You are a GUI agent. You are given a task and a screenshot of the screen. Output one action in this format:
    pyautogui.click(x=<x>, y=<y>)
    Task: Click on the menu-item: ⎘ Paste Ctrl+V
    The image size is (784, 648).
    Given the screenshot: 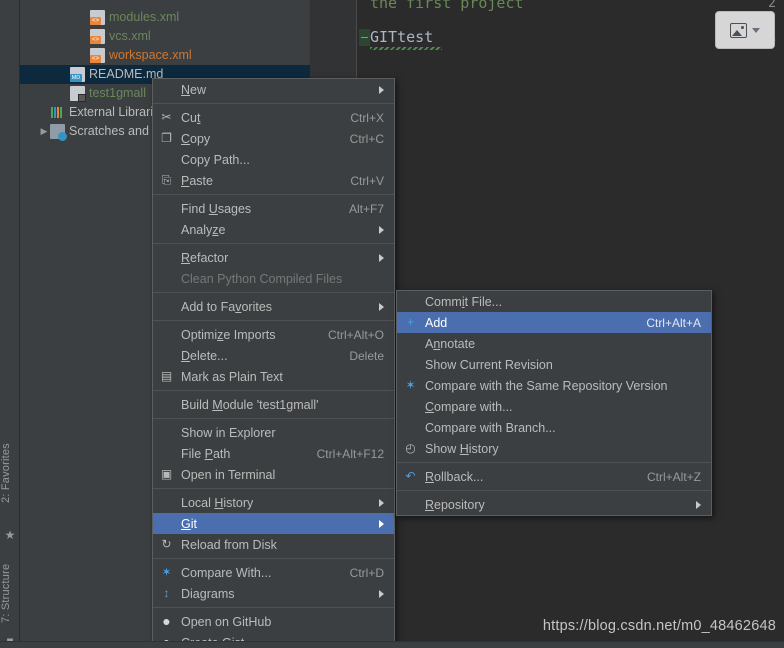 What is the action you would take?
    pyautogui.click(x=273, y=180)
    